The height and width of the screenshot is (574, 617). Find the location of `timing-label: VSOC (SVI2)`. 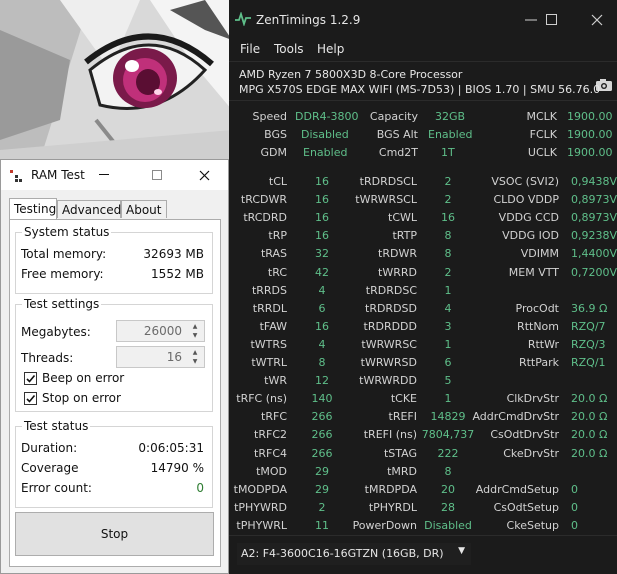

timing-label: VSOC (SVI2) is located at coordinates (525, 181).